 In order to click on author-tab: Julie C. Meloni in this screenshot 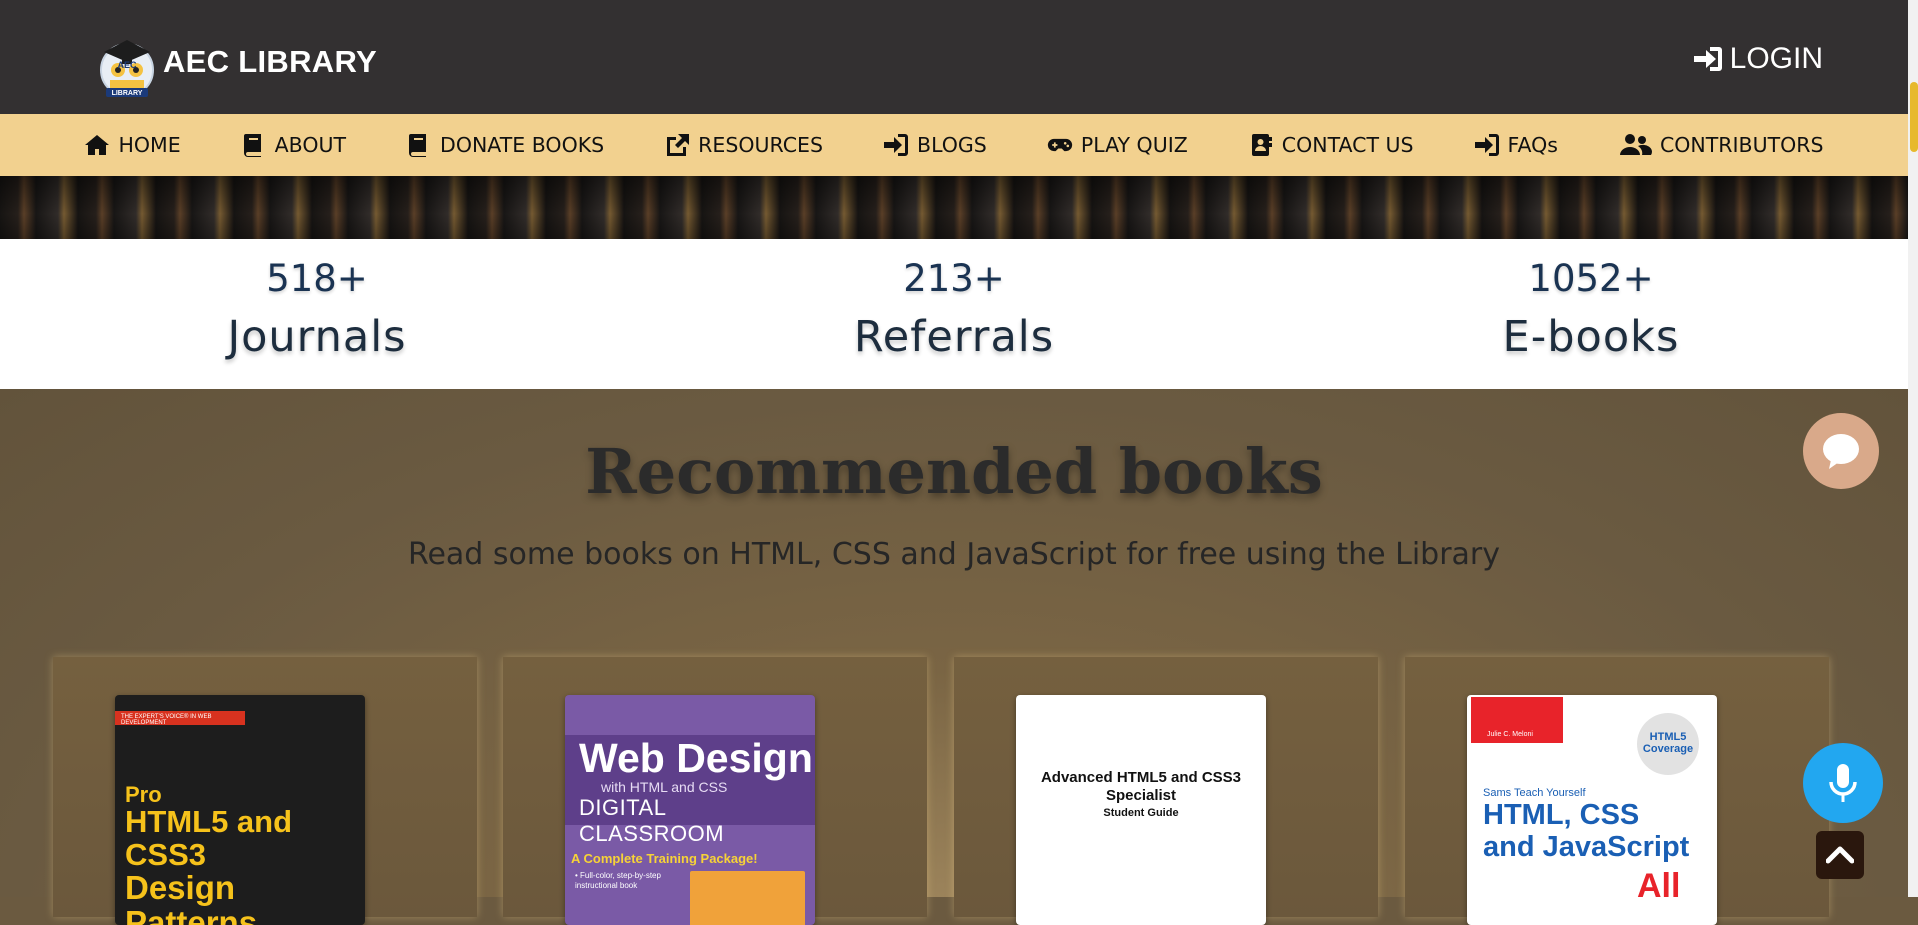, I will do `click(1517, 720)`.